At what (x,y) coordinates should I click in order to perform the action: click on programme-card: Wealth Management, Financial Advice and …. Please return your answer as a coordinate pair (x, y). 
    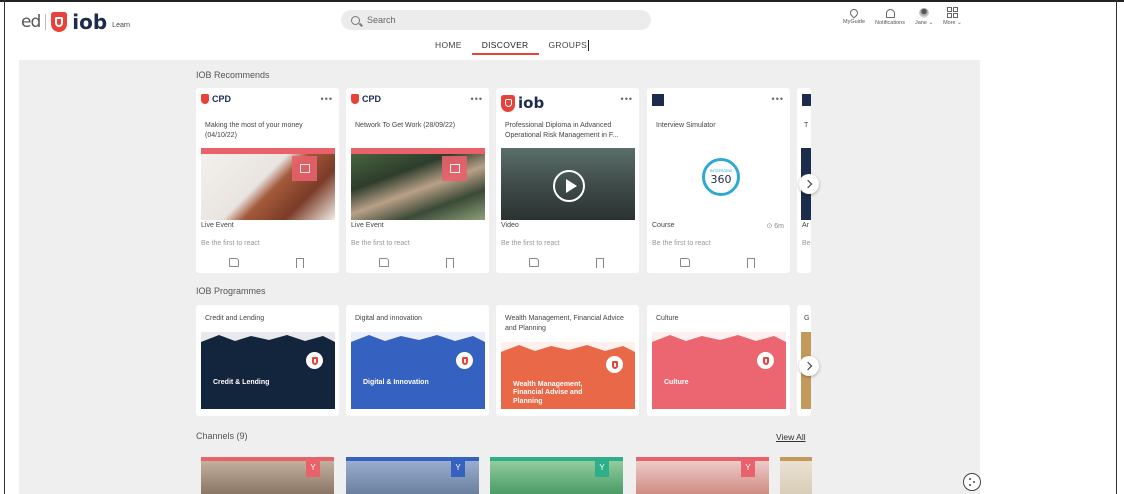
    Looking at the image, I should click on (567, 360).